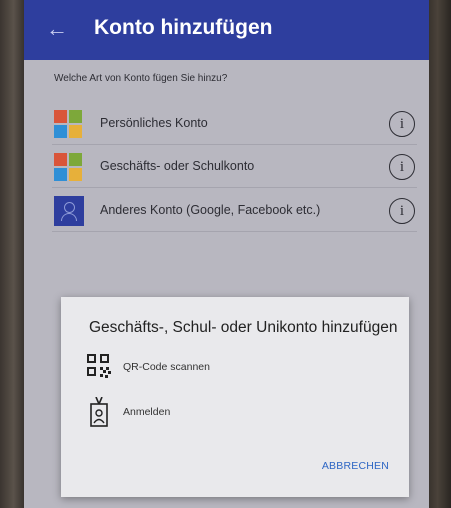 Image resolution: width=451 pixels, height=508 pixels. I want to click on cancel-button: ABBRECHEN, so click(355, 466).